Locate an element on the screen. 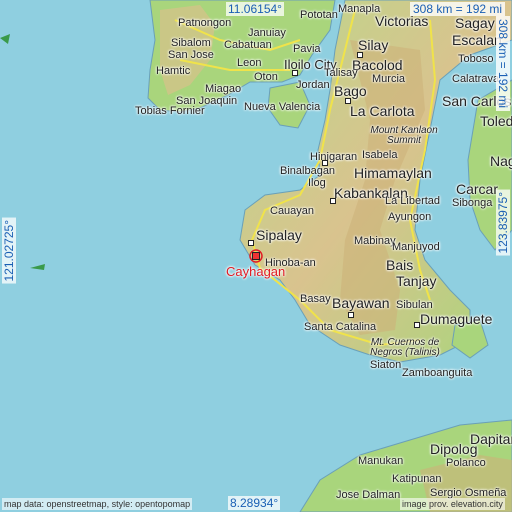 Image resolution: width=512 pixels, height=512 pixels. place-label: Manjuyod is located at coordinates (416, 247).